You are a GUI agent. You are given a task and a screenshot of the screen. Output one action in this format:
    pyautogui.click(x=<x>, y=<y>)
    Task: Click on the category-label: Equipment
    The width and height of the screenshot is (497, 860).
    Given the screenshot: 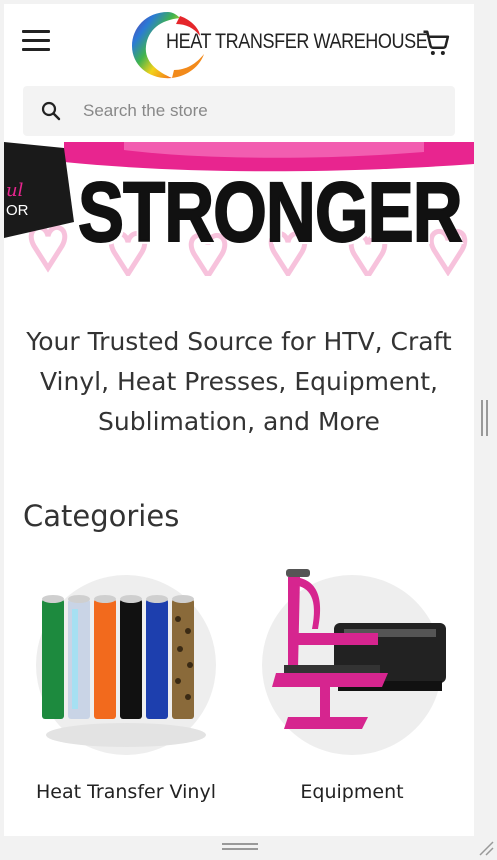 What is the action you would take?
    pyautogui.click(x=352, y=792)
    